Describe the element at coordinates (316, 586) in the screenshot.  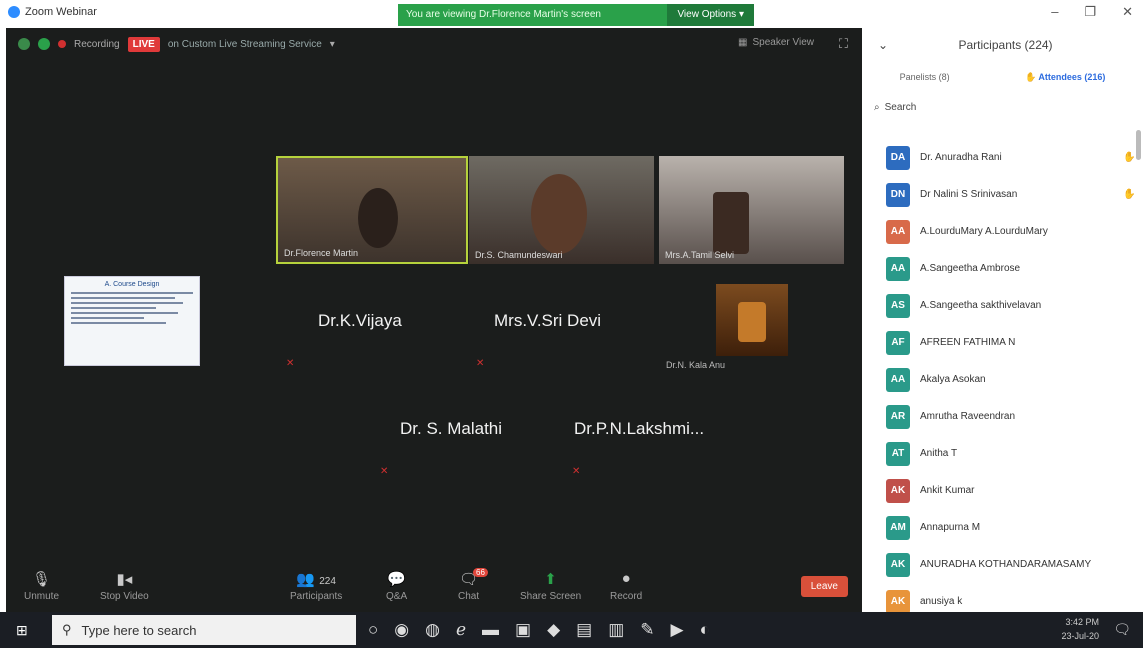
I see `participants-button: 👥 224 Participants` at that location.